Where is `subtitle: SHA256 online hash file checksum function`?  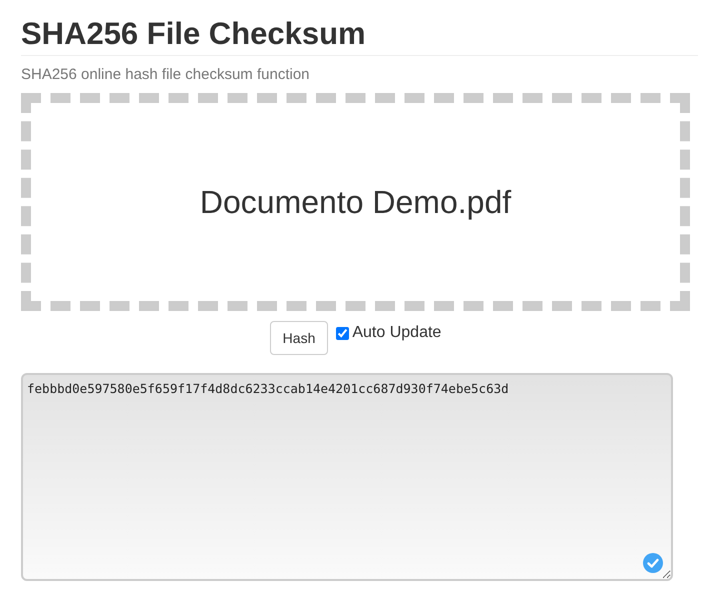
subtitle: SHA256 online hash file checksum function is located at coordinates (166, 75).